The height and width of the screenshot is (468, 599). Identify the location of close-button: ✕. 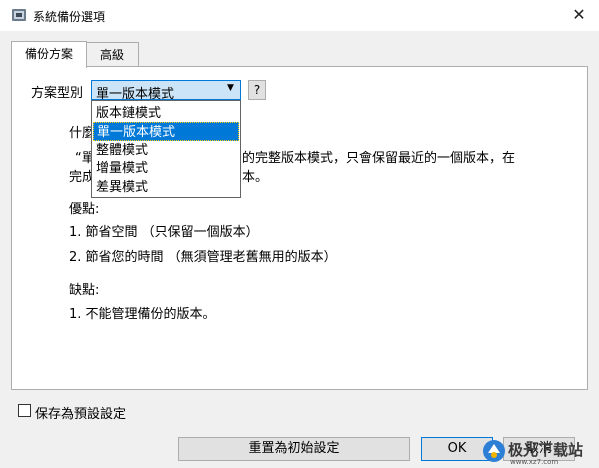
(579, 15).